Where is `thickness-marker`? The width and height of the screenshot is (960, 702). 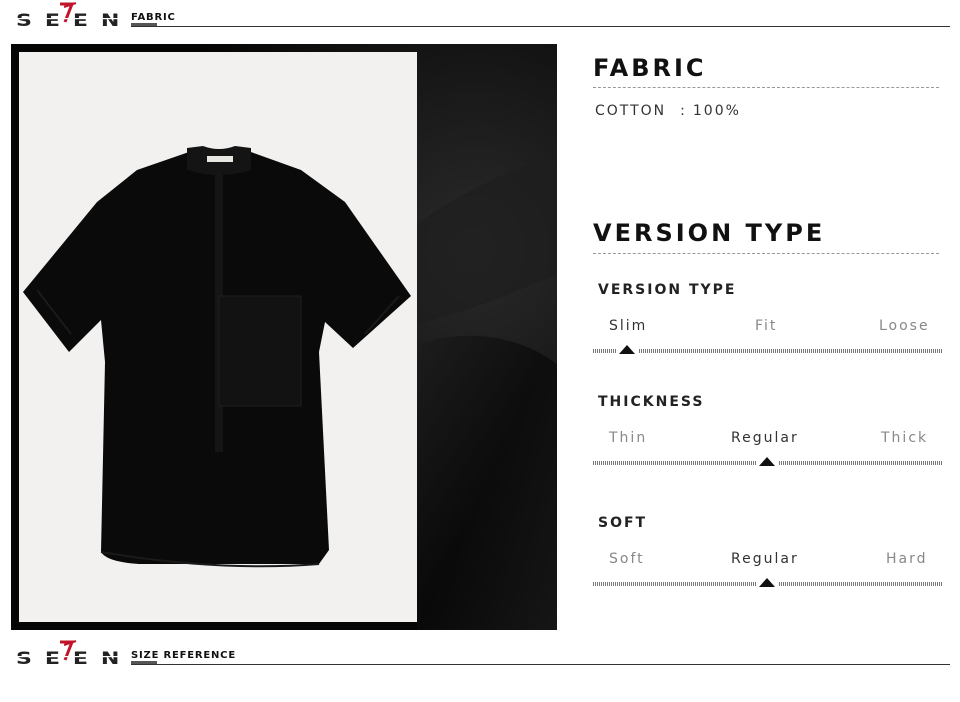
thickness-marker is located at coordinates (767, 461).